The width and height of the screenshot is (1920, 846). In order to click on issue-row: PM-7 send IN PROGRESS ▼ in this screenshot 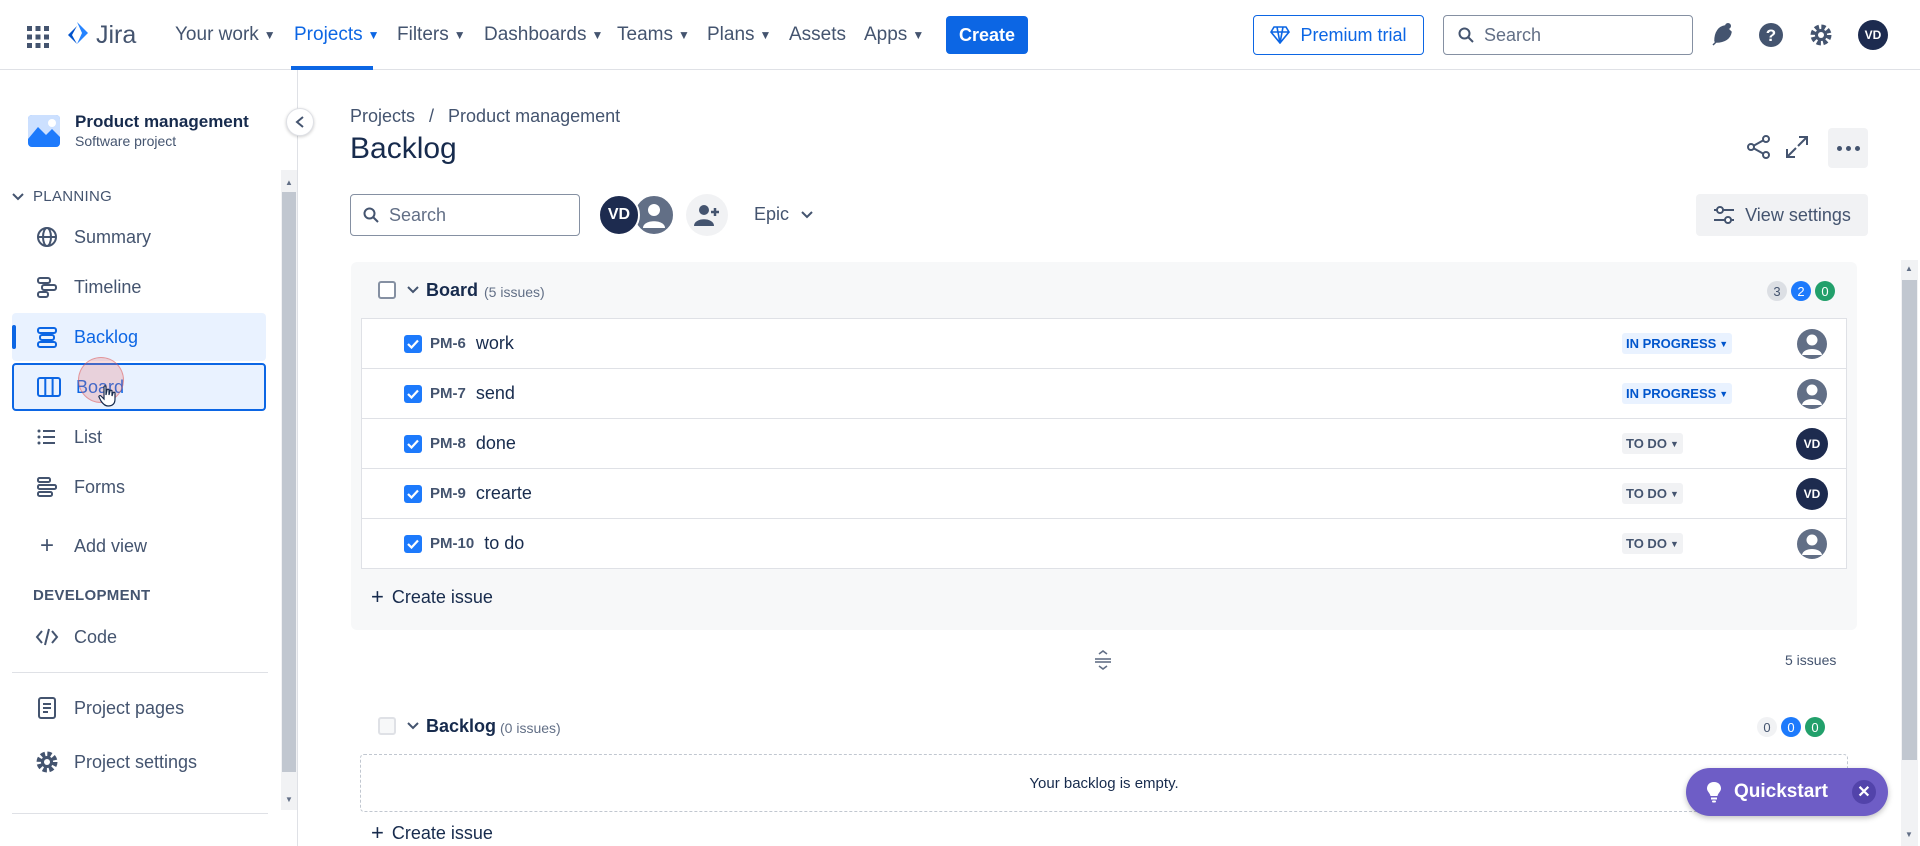, I will do `click(1104, 394)`.